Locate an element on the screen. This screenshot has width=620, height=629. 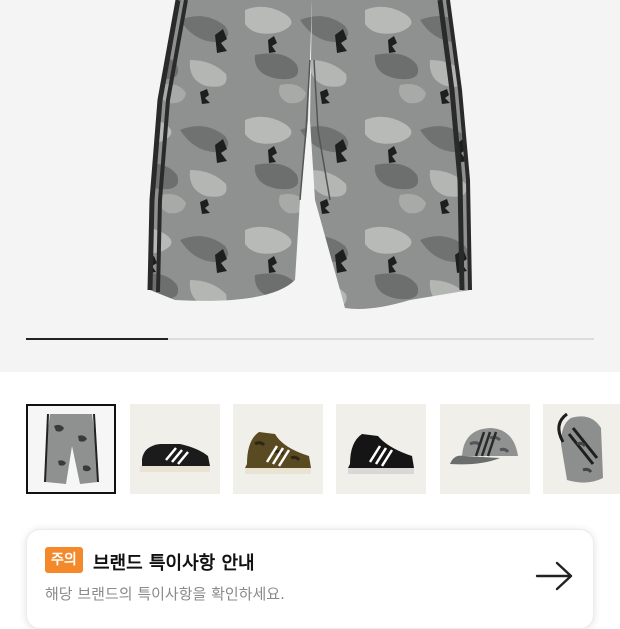
carousel-progress-track is located at coordinates (310, 339).